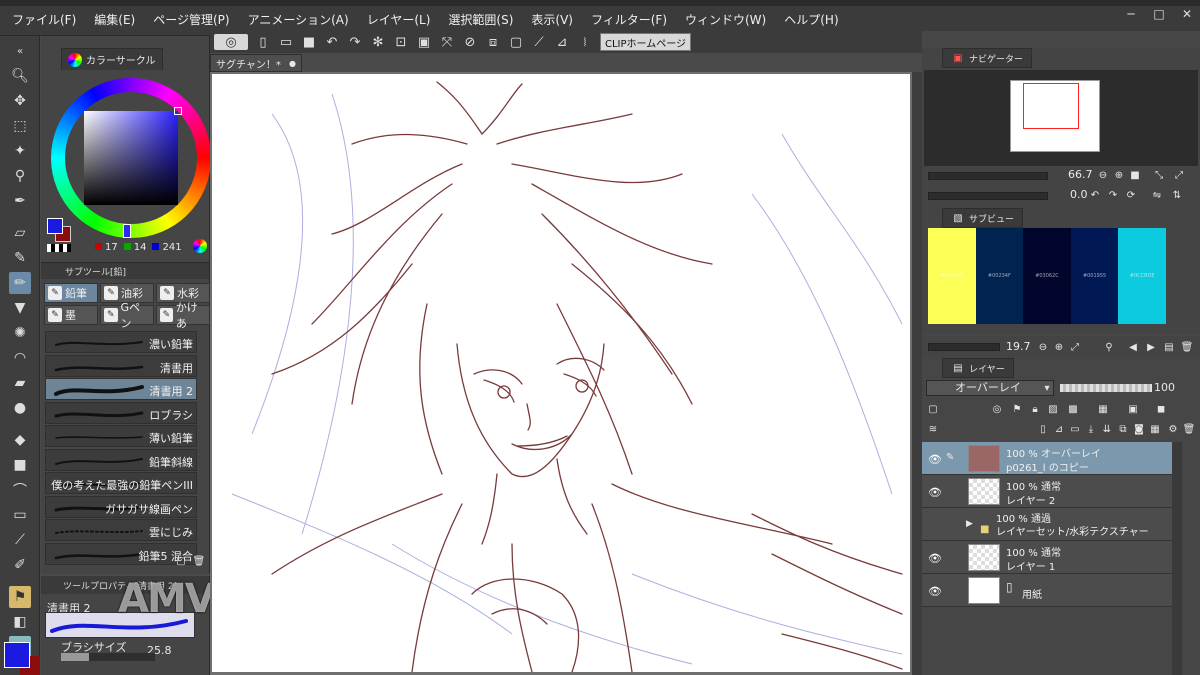 The height and width of the screenshot is (675, 1200). What do you see at coordinates (549, 19) in the screenshot?
I see `menu-item: 表示(V)` at bounding box center [549, 19].